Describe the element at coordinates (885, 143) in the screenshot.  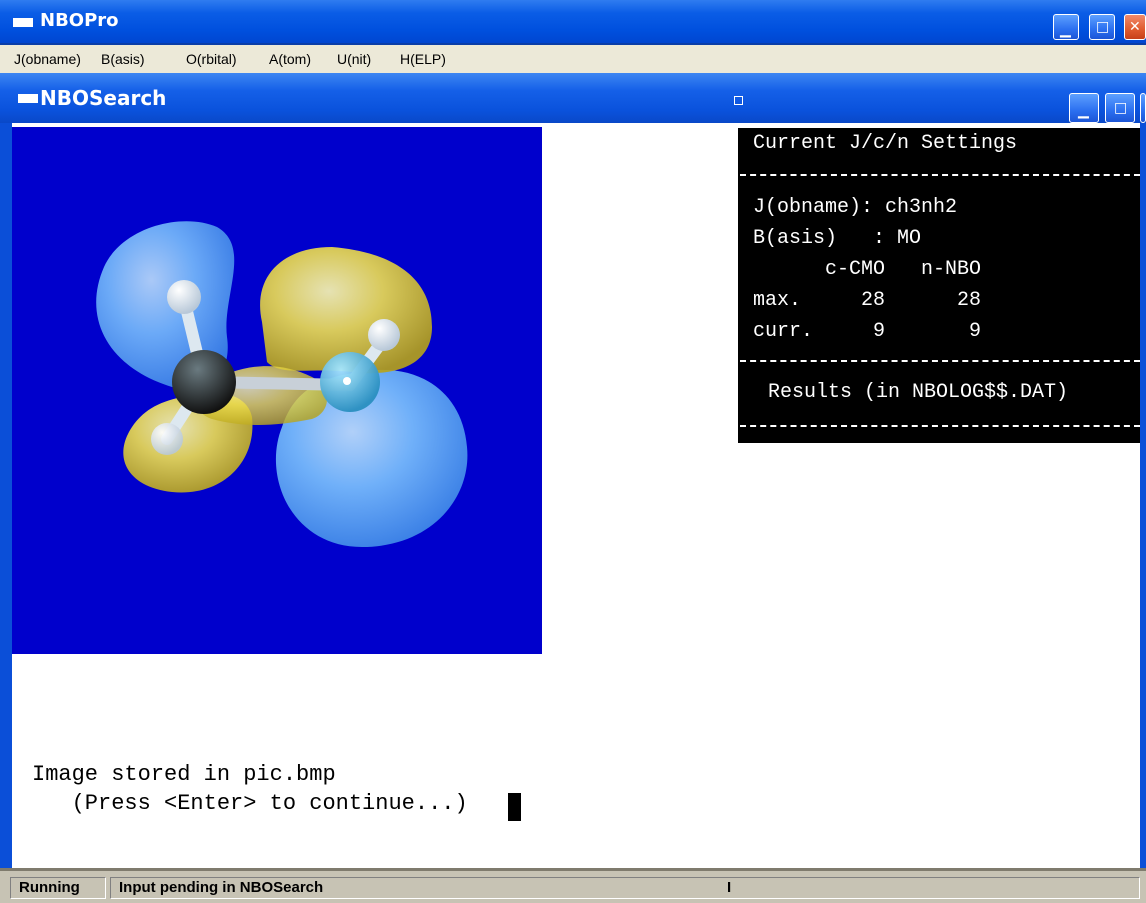
I see `settings-heading: Current J/c/n Settings` at that location.